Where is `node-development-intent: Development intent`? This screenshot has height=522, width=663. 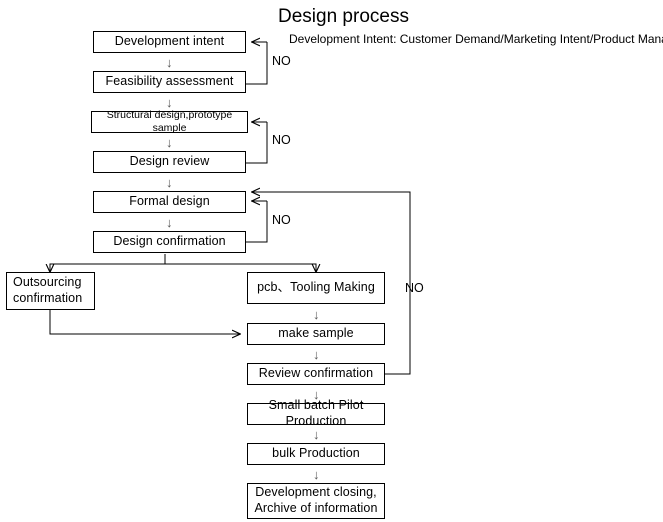
node-development-intent: Development intent is located at coordinates (169, 42).